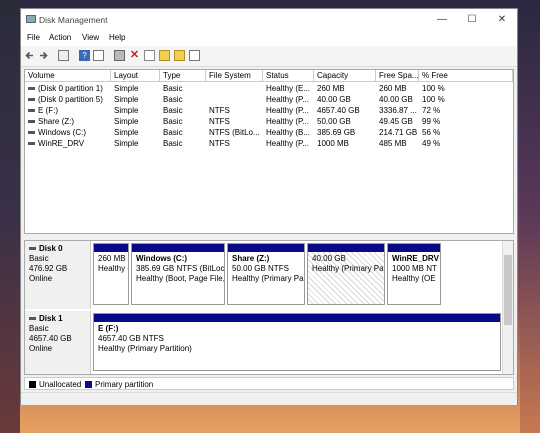 The width and height of the screenshot is (540, 433). Describe the element at coordinates (108, 328) in the screenshot. I see `partition-name: E (F:)` at that location.